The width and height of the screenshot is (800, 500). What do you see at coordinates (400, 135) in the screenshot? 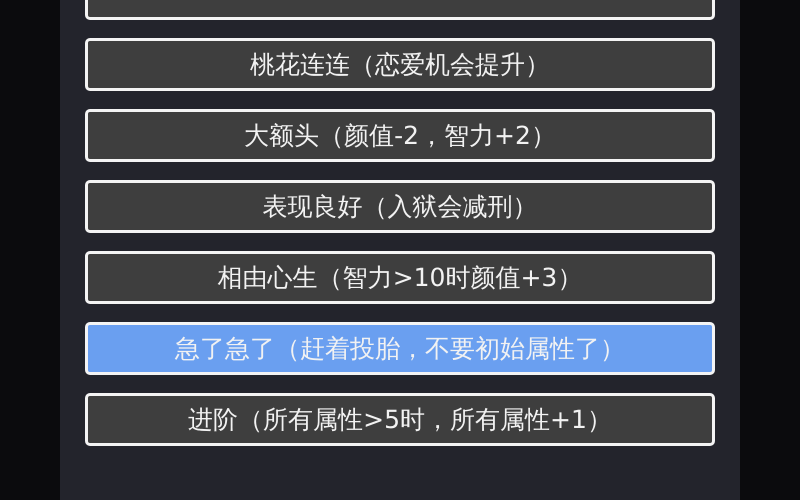
I see `option-button: 大额头（颜值-2，智力+2）` at bounding box center [400, 135].